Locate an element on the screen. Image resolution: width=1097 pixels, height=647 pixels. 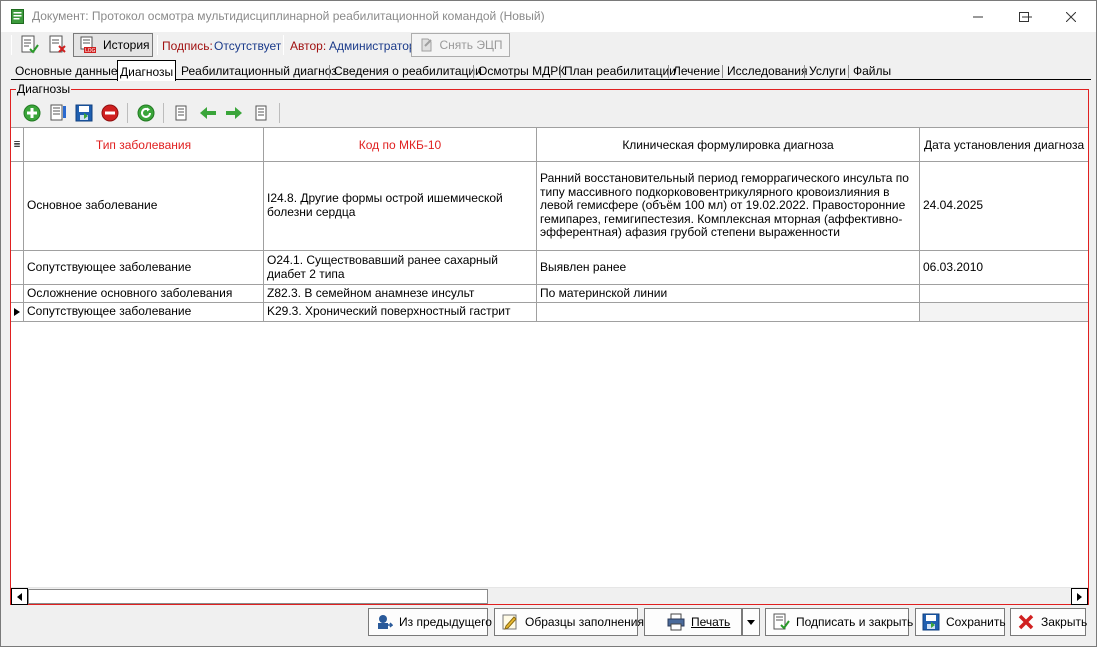
column-header-date: Дата установления диагноза is located at coordinates (1004, 145).